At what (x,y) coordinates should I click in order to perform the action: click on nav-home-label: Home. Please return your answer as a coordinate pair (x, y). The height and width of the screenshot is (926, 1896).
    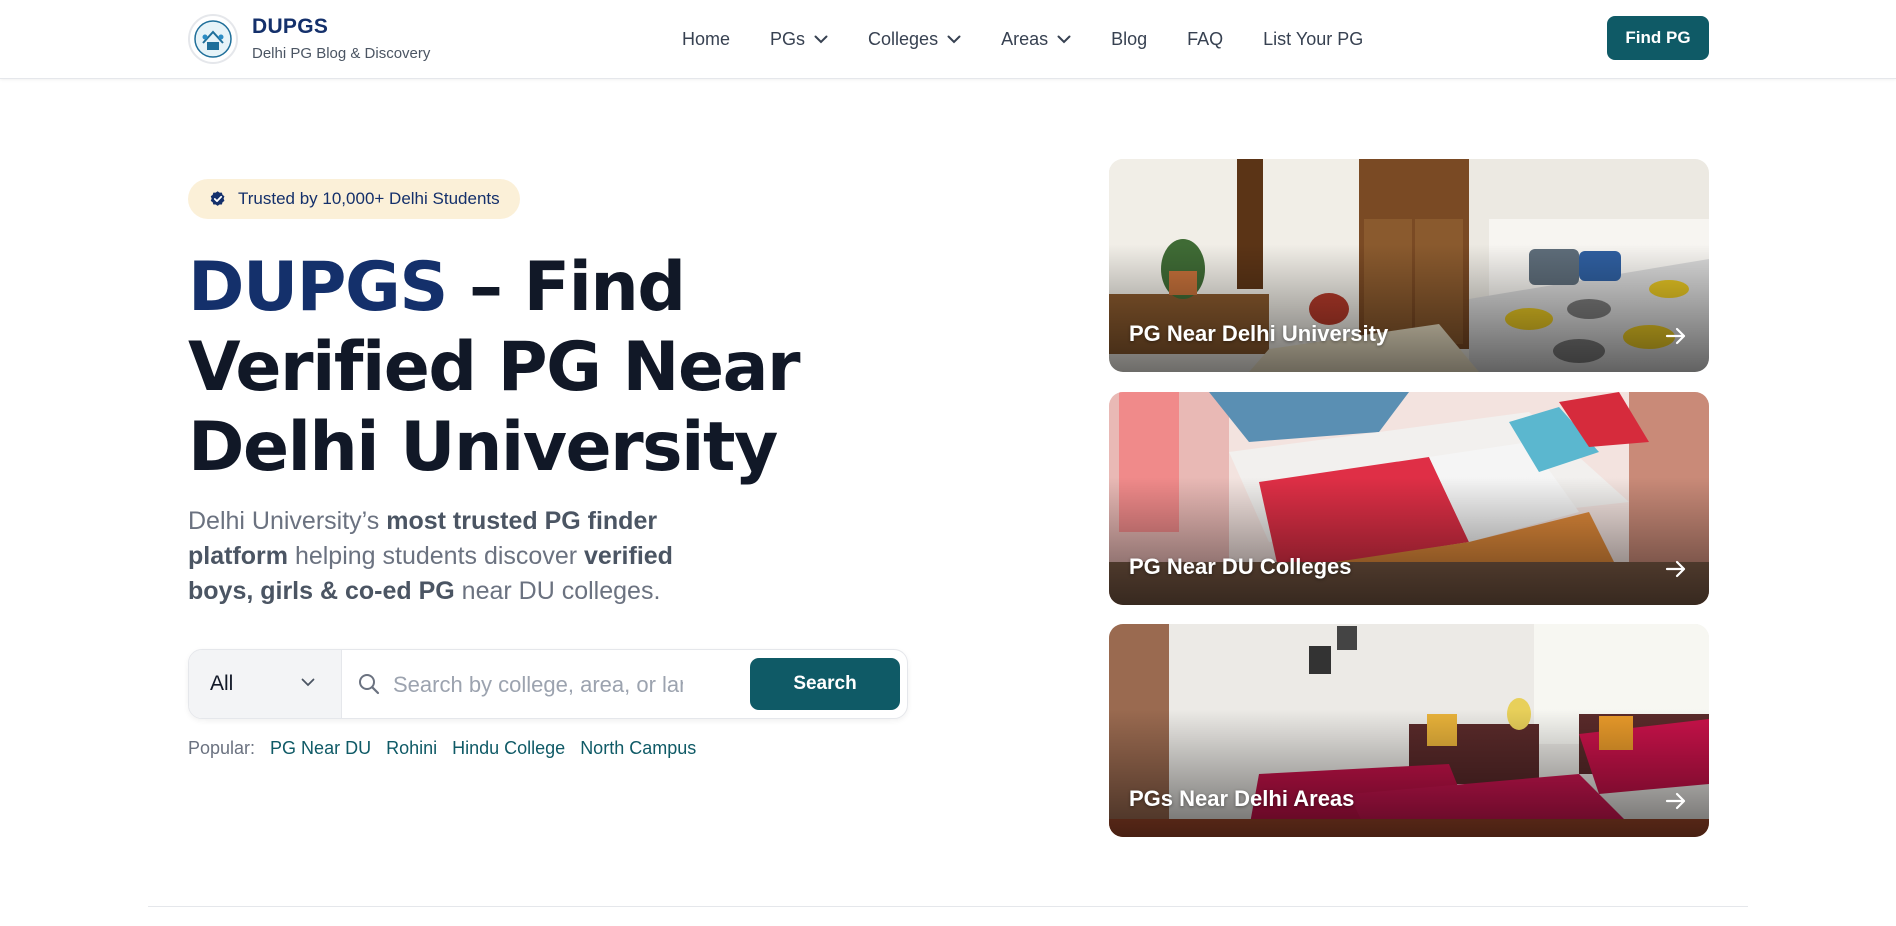
    Looking at the image, I should click on (706, 39).